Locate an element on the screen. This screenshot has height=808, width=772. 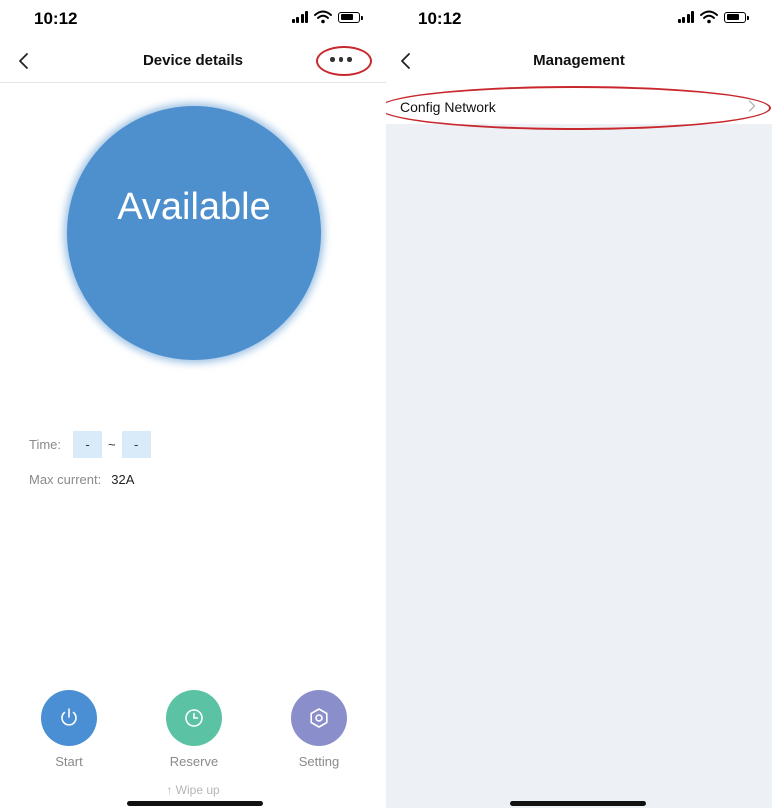
more-icon is located at coordinates (341, 59).